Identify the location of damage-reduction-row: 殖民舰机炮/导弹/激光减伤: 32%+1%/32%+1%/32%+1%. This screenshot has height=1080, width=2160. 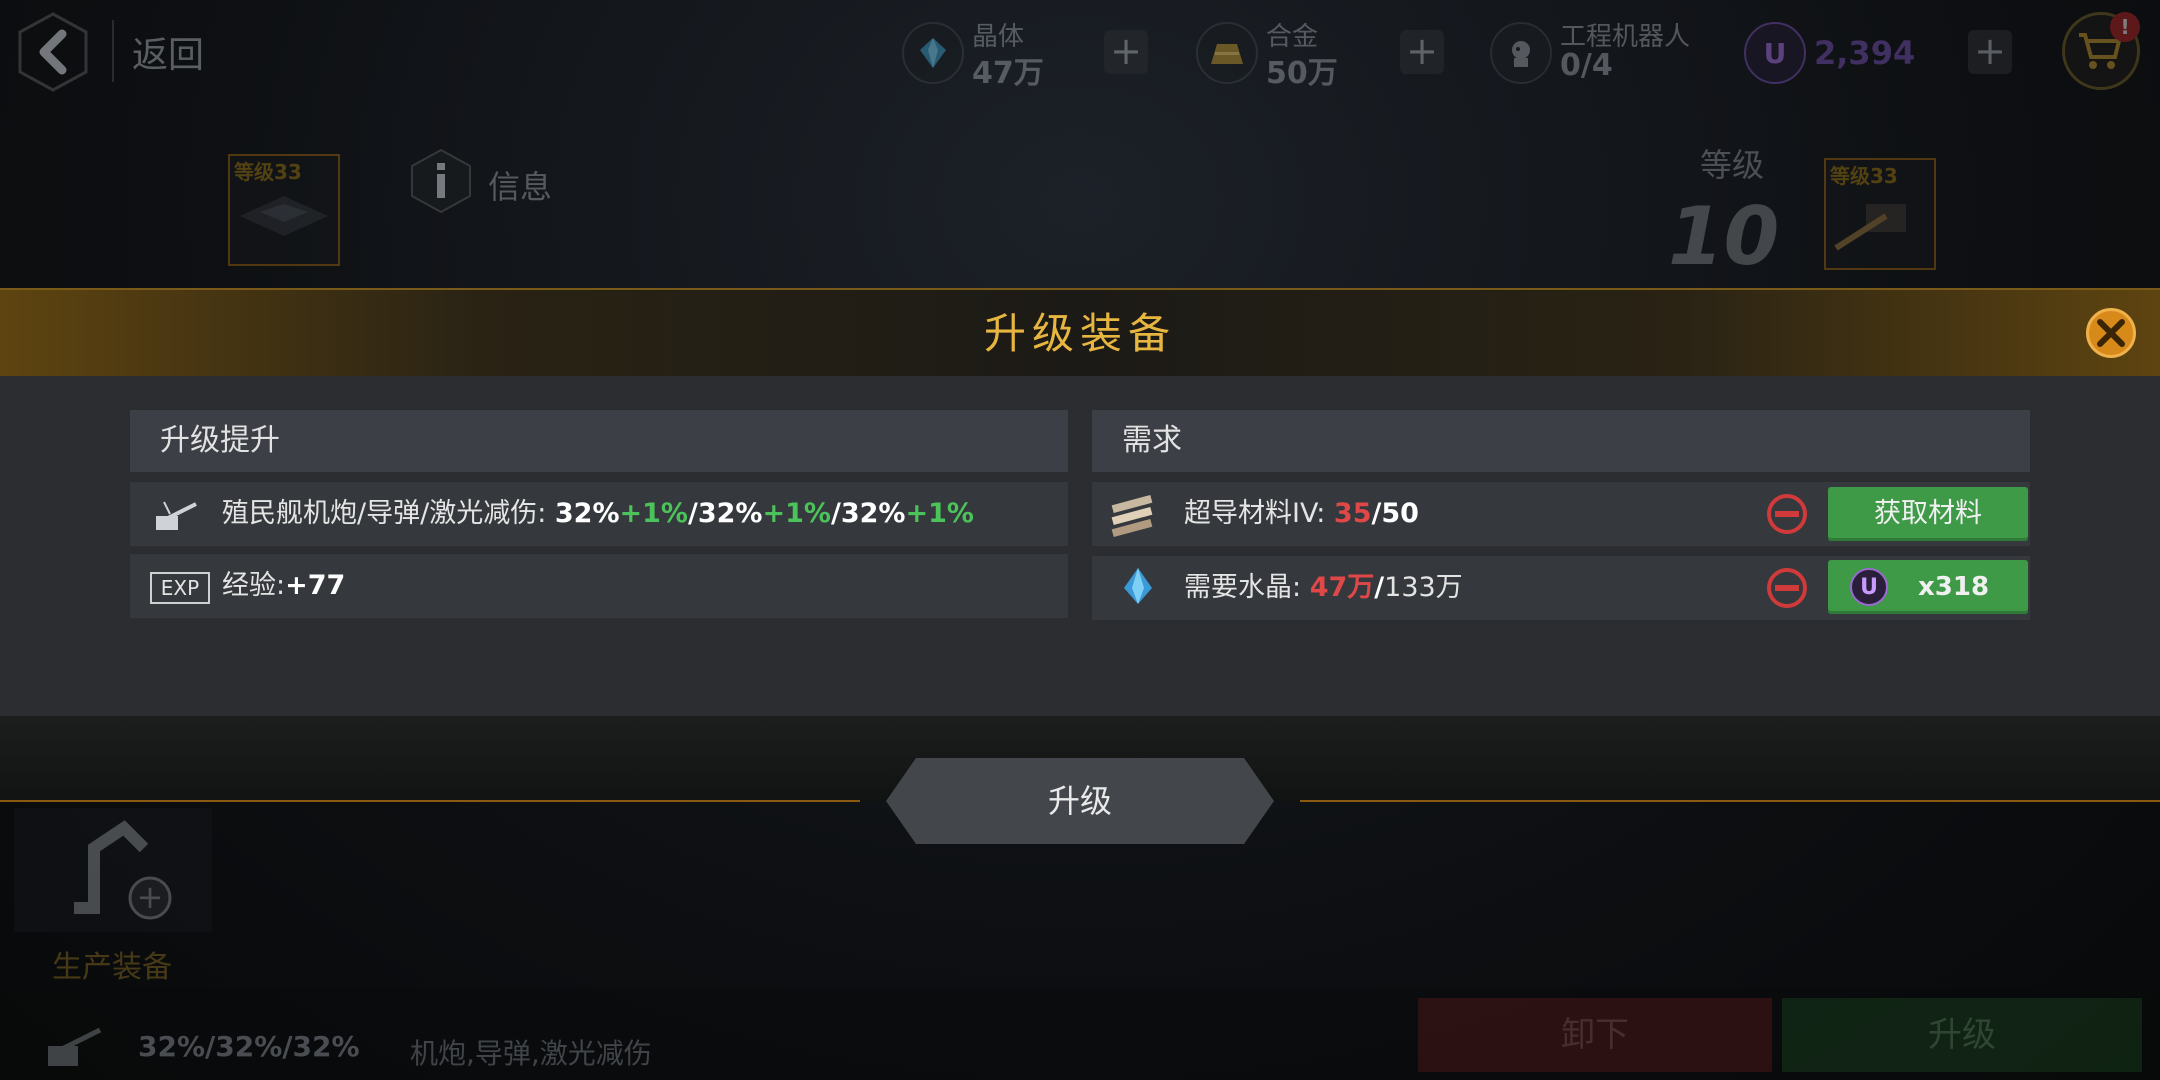
(599, 514).